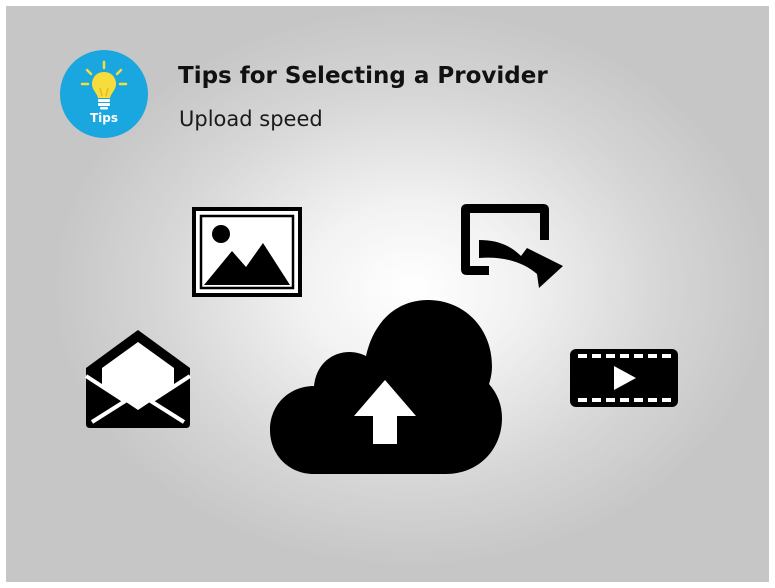 Image resolution: width=775 pixels, height=588 pixels. I want to click on slide-title: Tips for Selecting a Provider, so click(363, 76).